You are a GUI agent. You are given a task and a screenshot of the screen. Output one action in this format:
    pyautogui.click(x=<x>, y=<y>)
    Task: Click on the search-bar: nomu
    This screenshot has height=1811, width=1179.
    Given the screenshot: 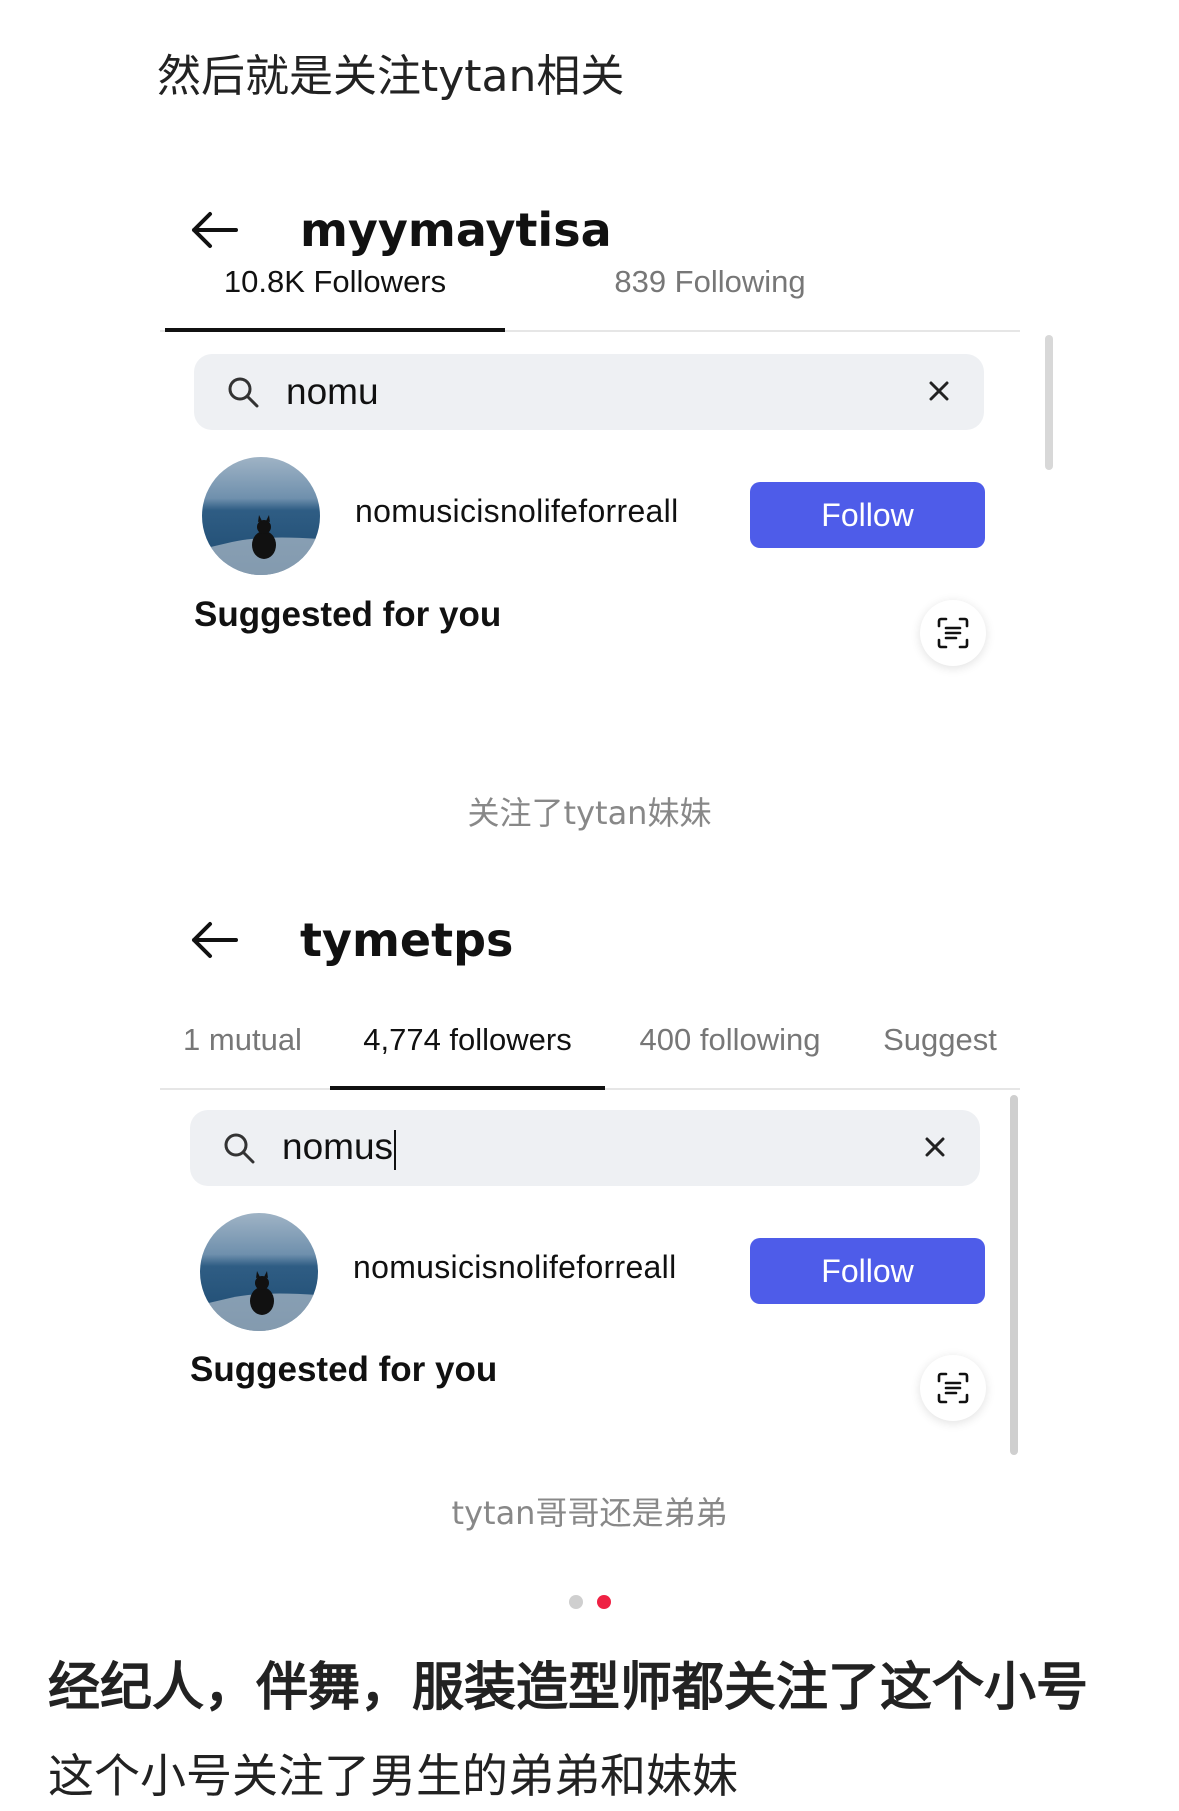 What is the action you would take?
    pyautogui.click(x=589, y=392)
    